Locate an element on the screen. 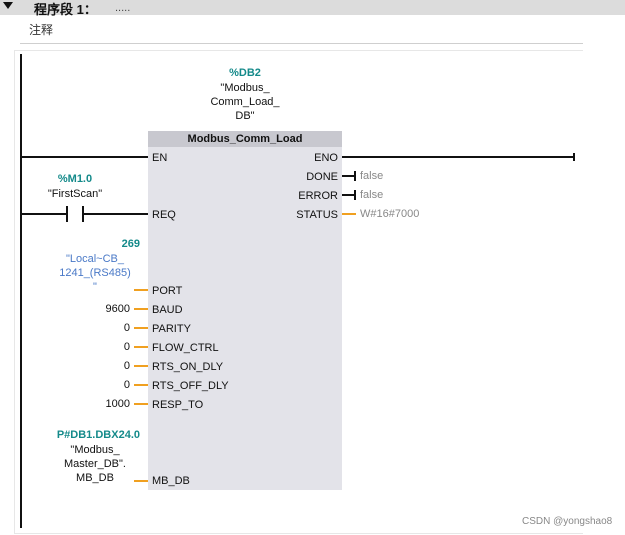 Image resolution: width=625 pixels, height=535 pixels. pin-mb-db: MB_DB is located at coordinates (171, 481).